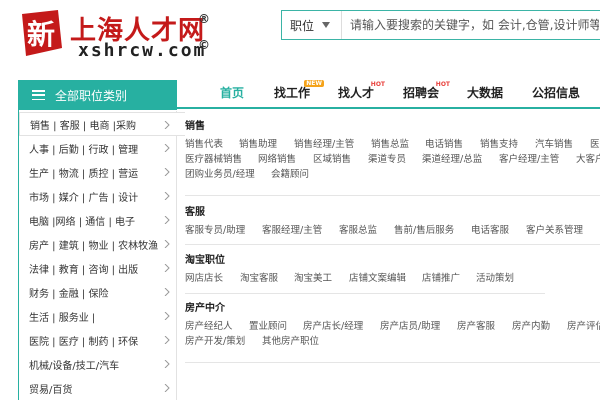  I want to click on nav-public-recruitment: 公招信息, so click(556, 92).